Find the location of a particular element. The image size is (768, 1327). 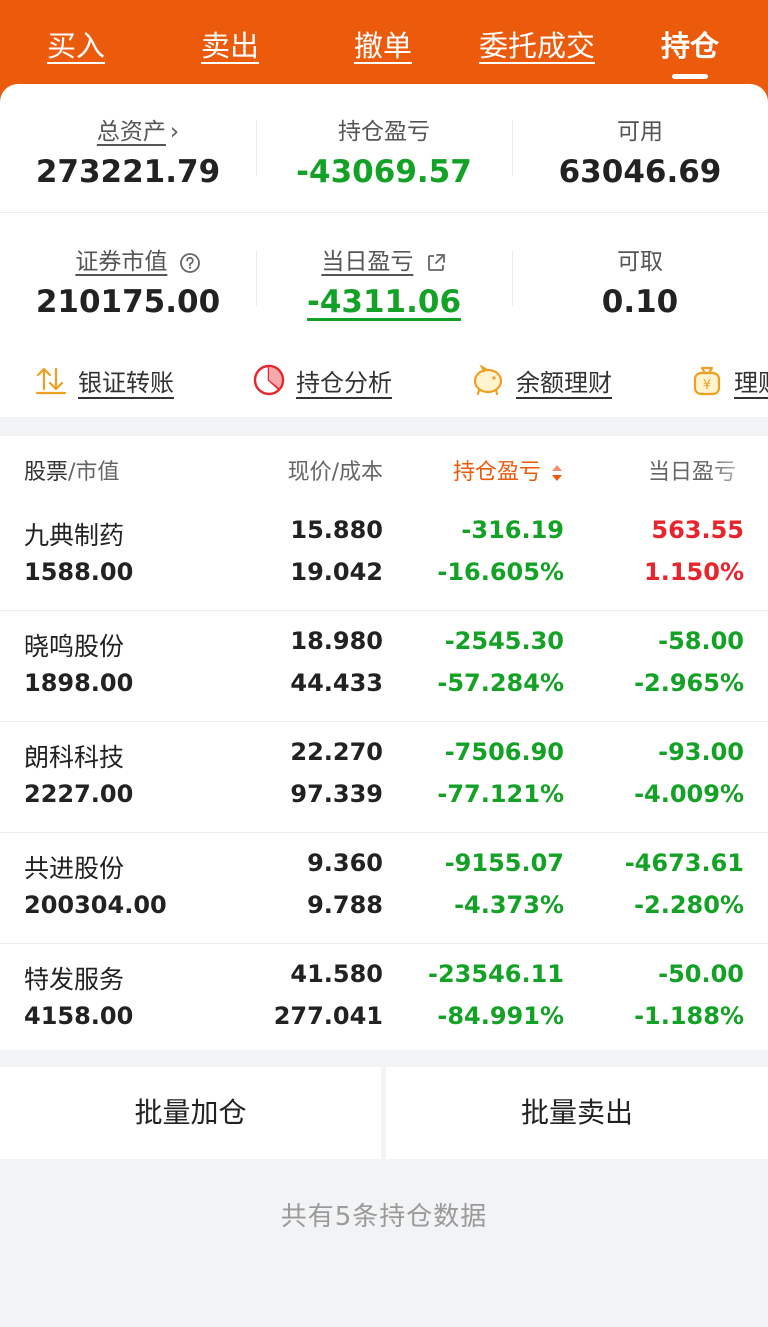

header-stock-market-value: 股票/市值 is located at coordinates (72, 472).